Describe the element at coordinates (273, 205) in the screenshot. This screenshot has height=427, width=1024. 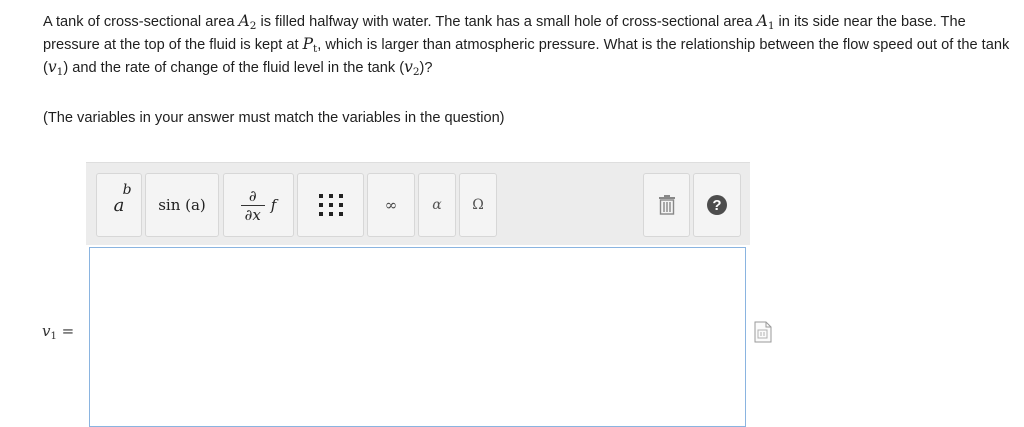
I see `function-symbol: f` at that location.